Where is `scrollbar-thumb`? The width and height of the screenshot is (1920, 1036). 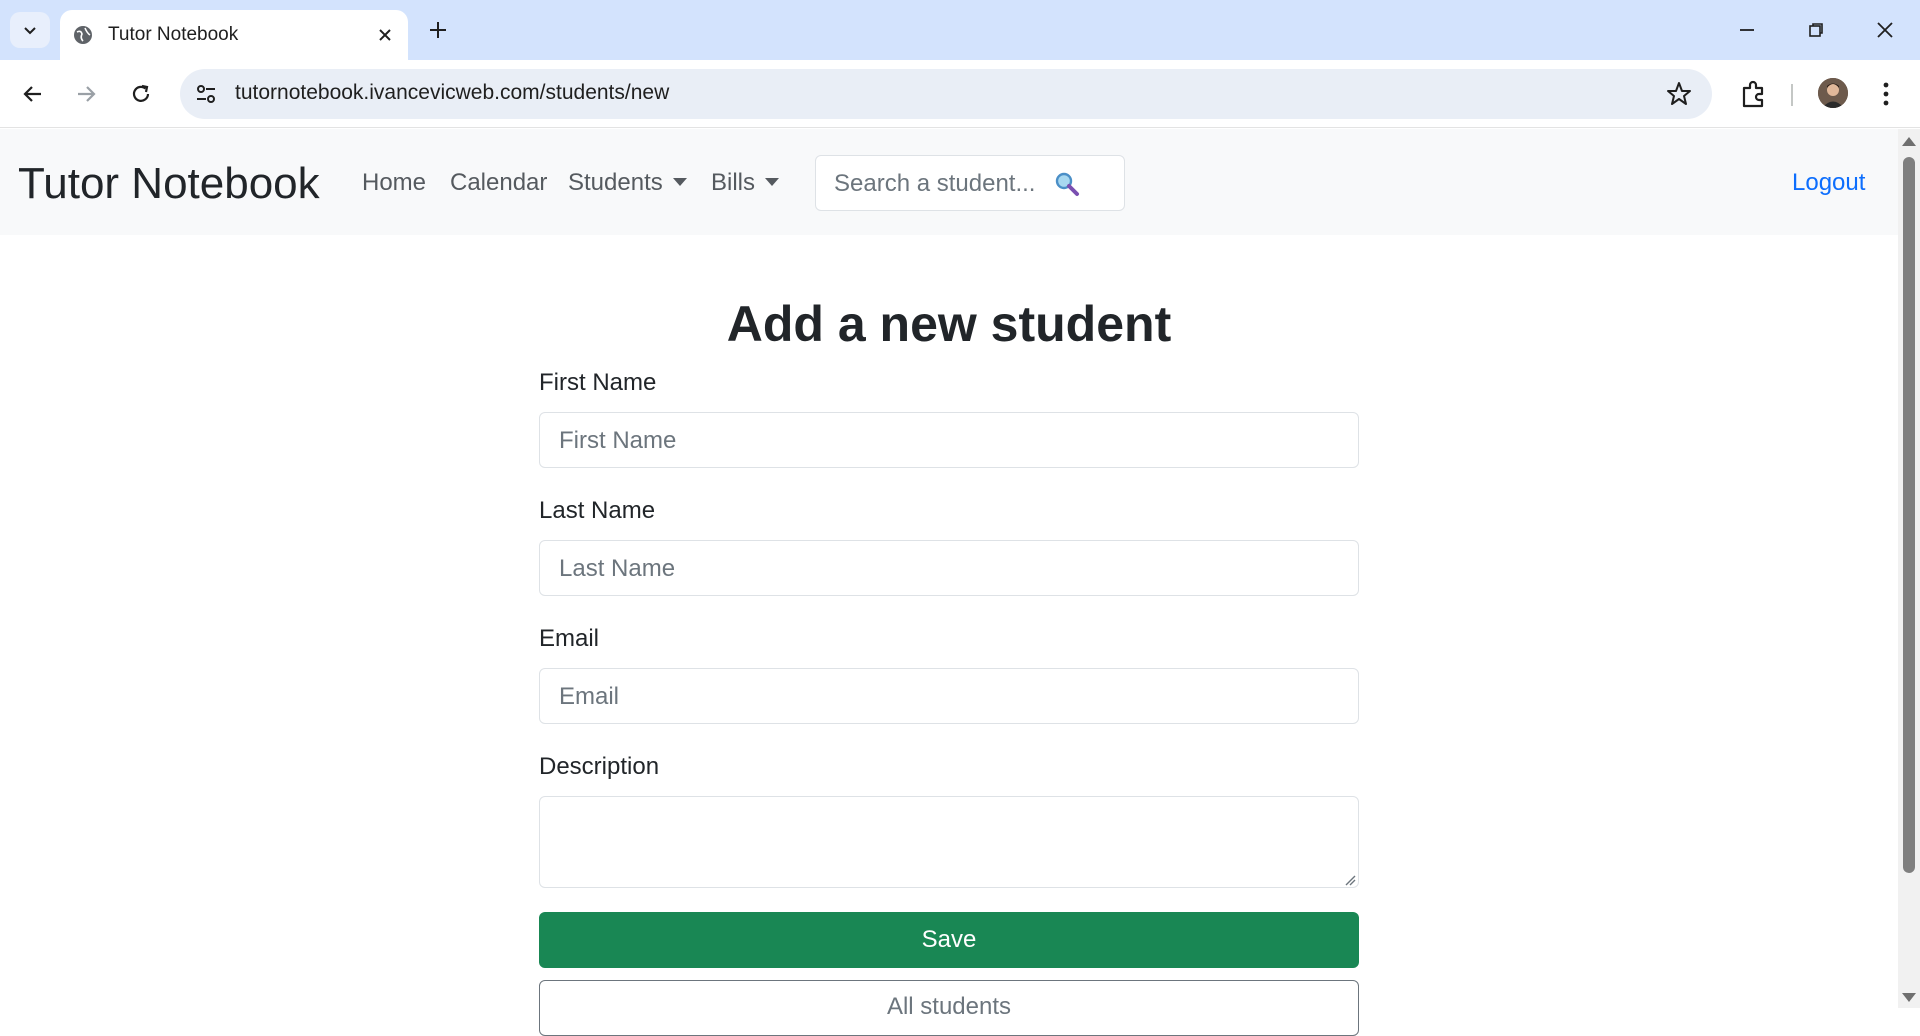
scrollbar-thumb is located at coordinates (1909, 515).